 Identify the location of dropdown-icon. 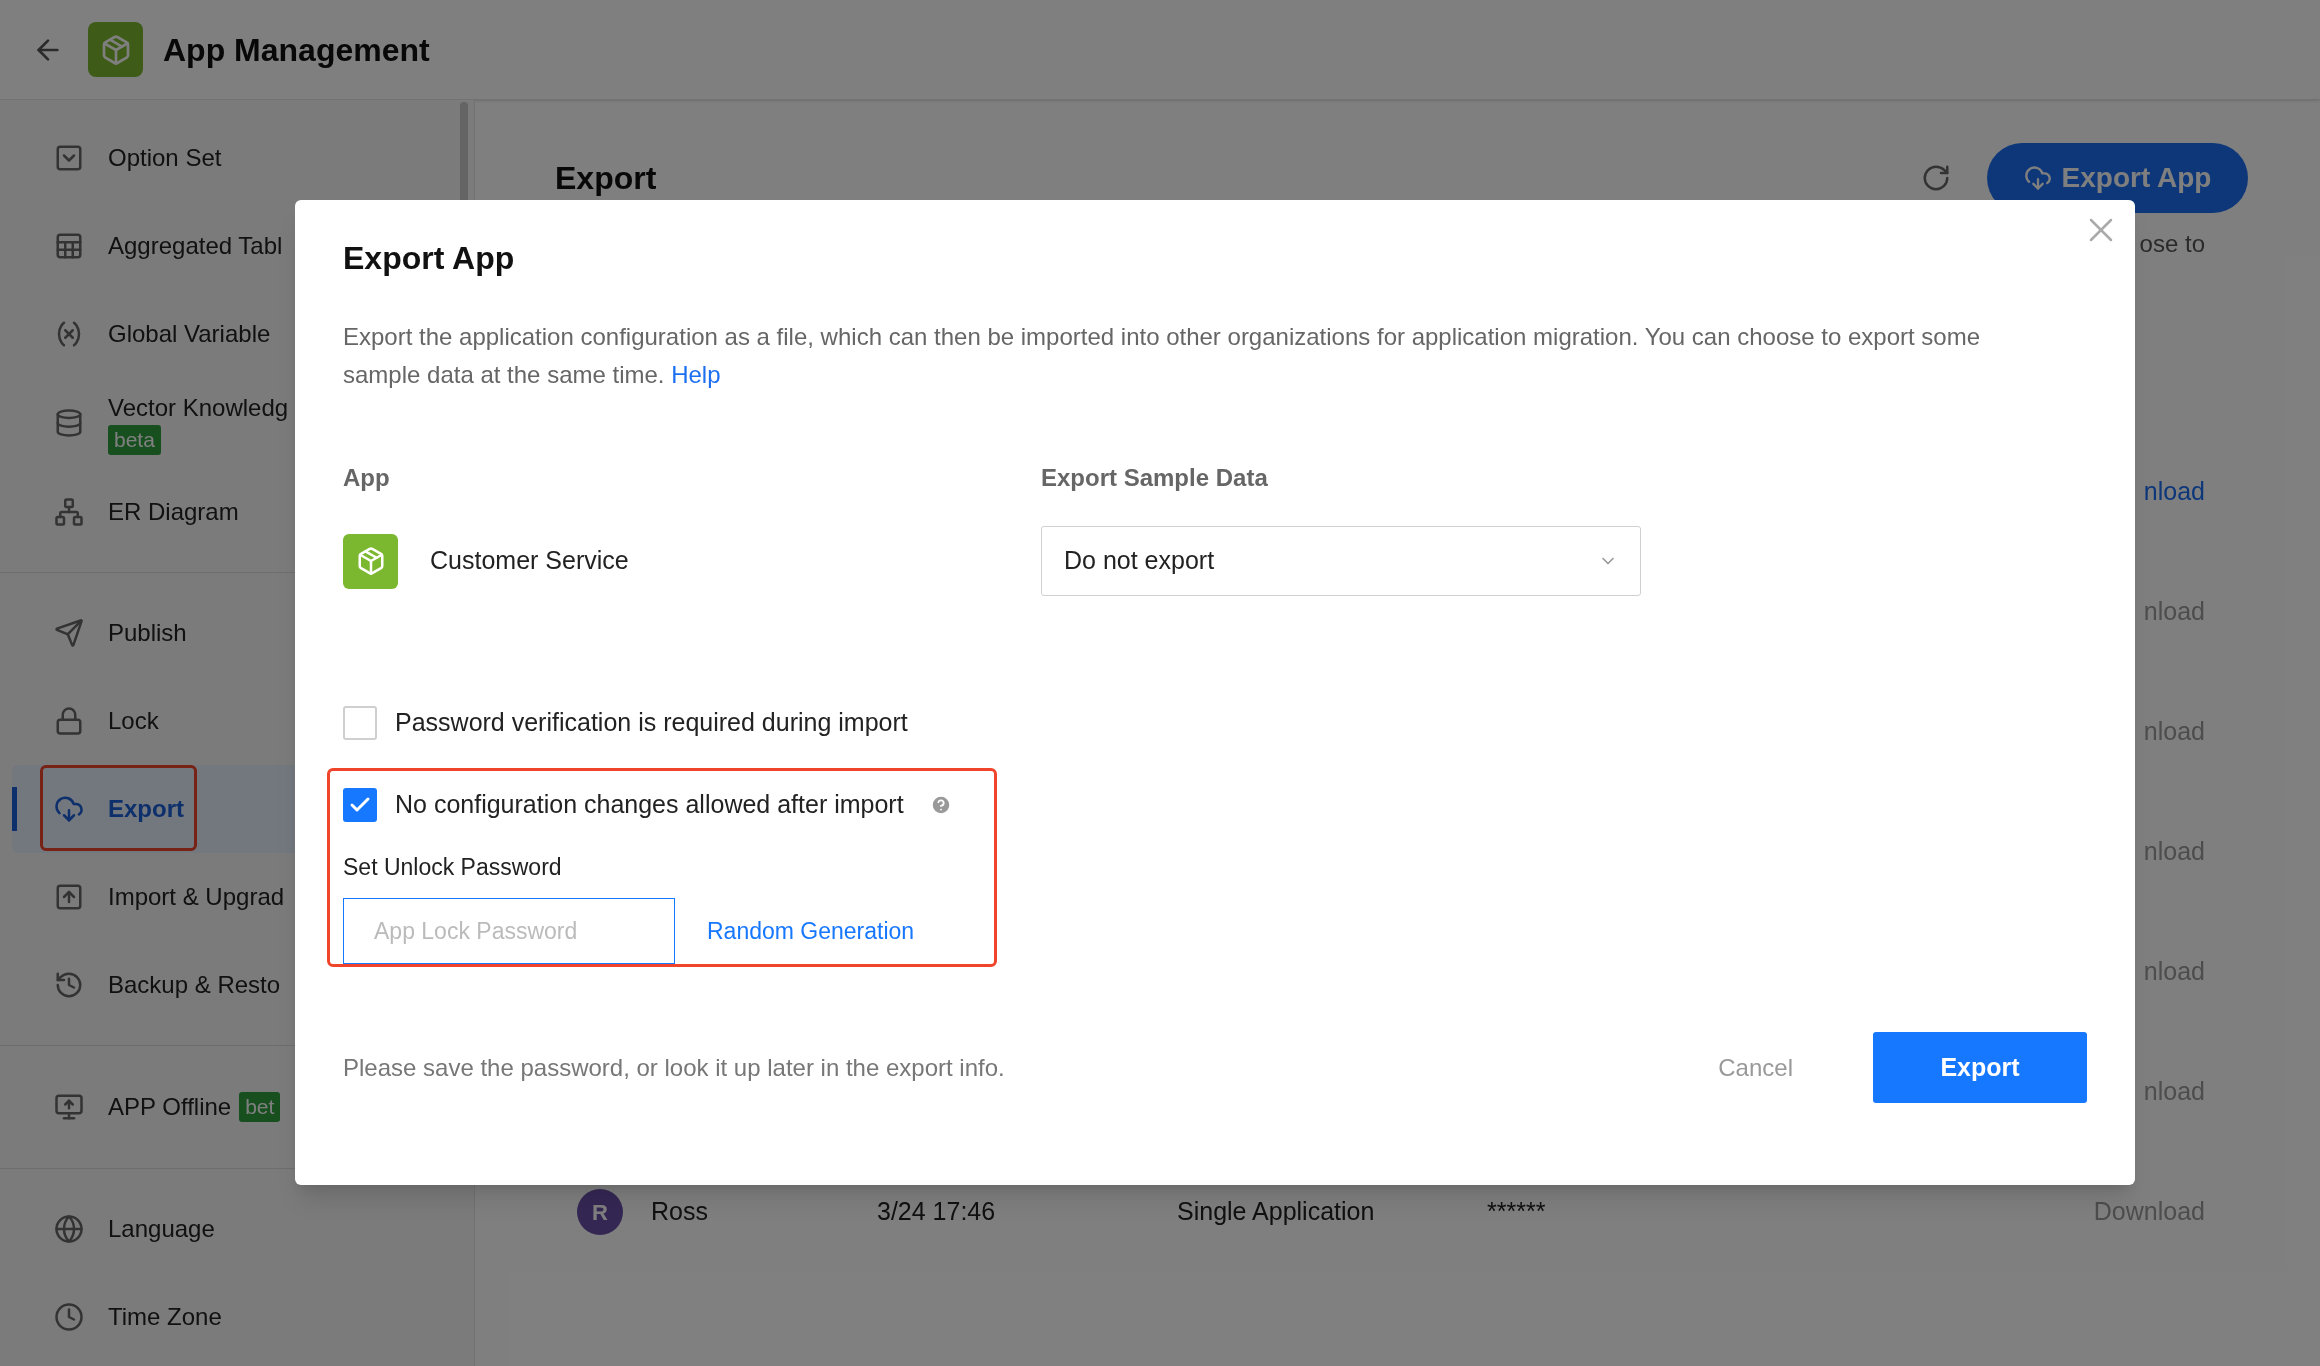
(69, 158).